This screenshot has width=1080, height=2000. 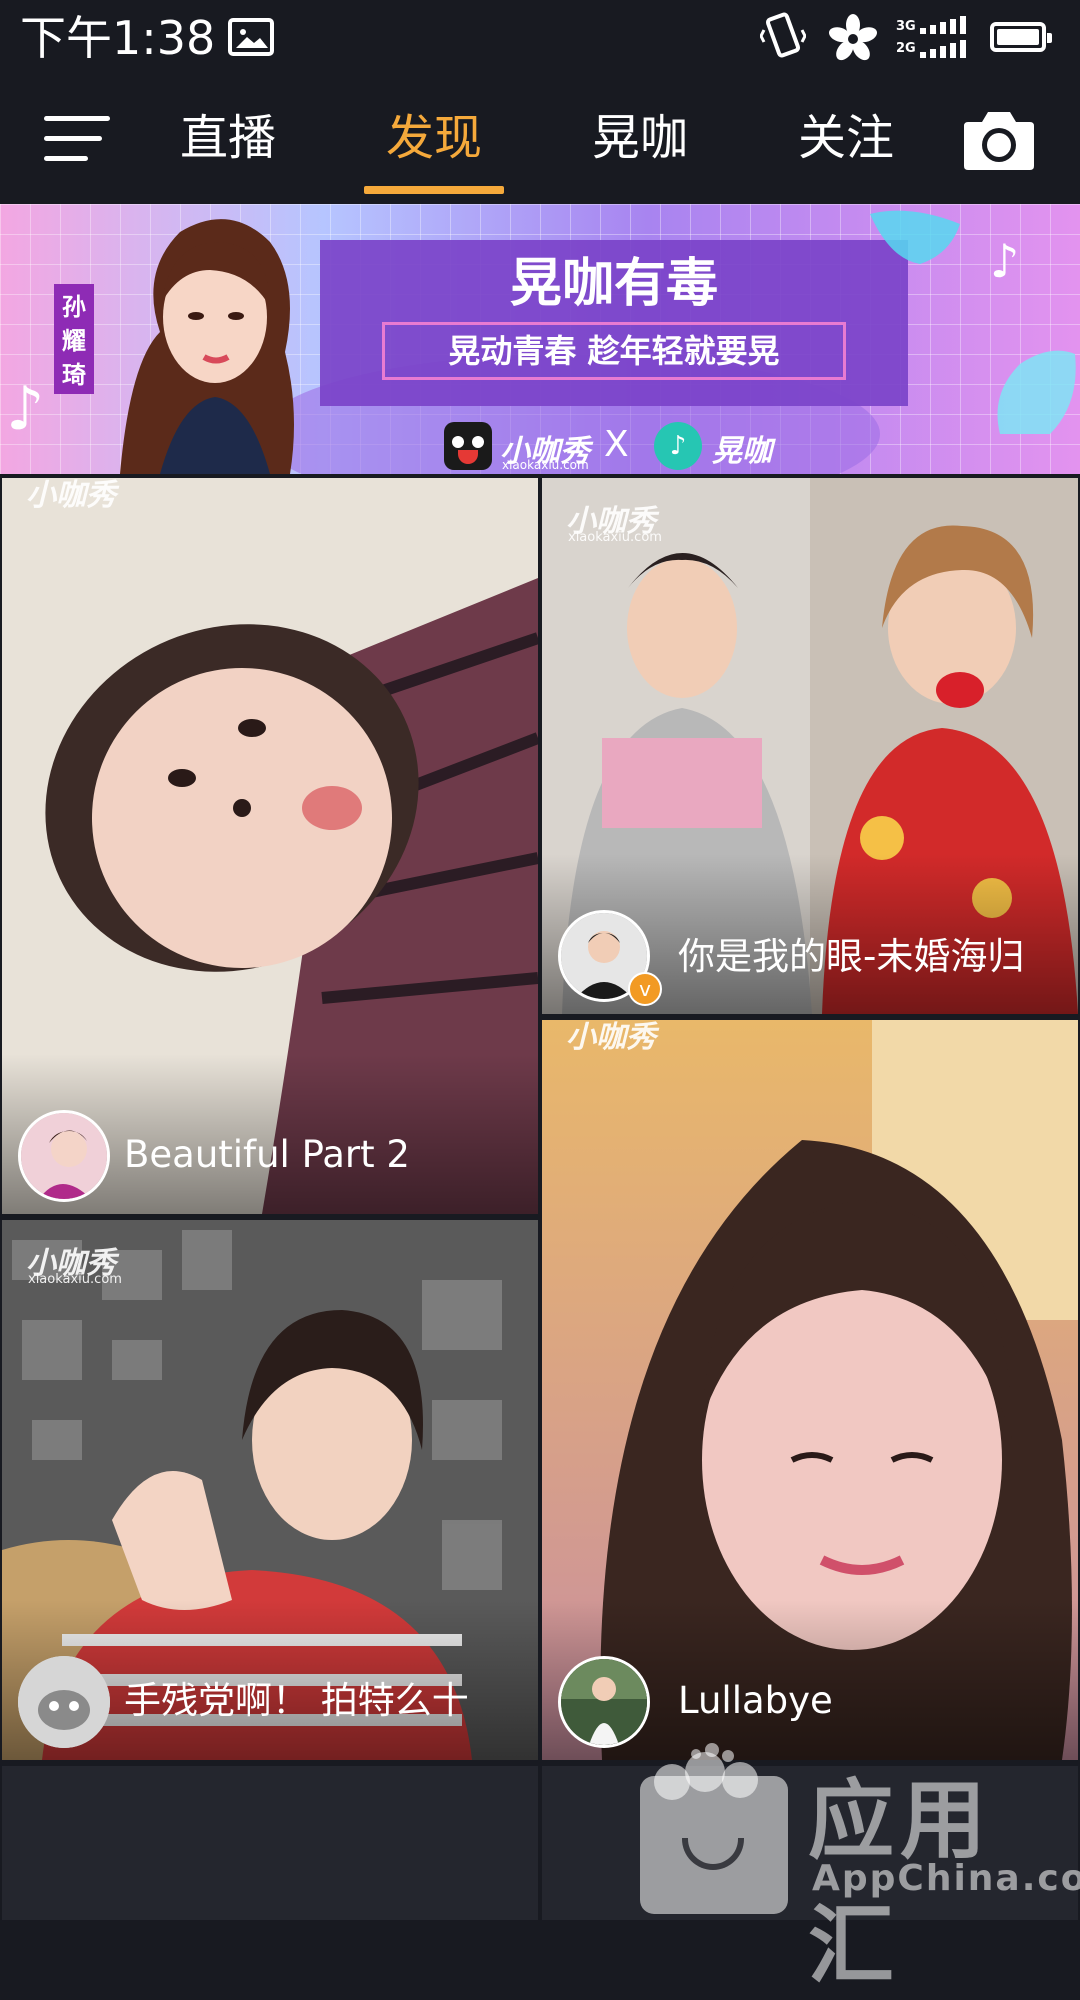 I want to click on tab-follow: 关注, so click(x=846, y=138).